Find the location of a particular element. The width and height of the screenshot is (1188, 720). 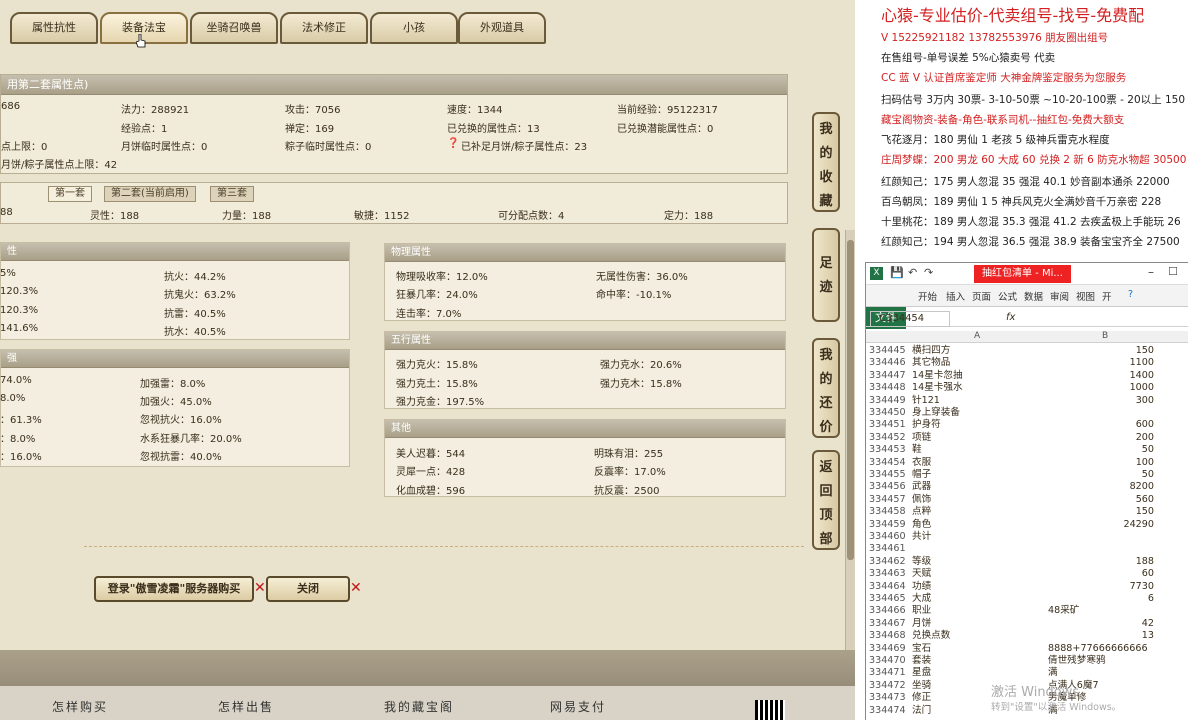

cell-a: 职业 is located at coordinates (921, 611).